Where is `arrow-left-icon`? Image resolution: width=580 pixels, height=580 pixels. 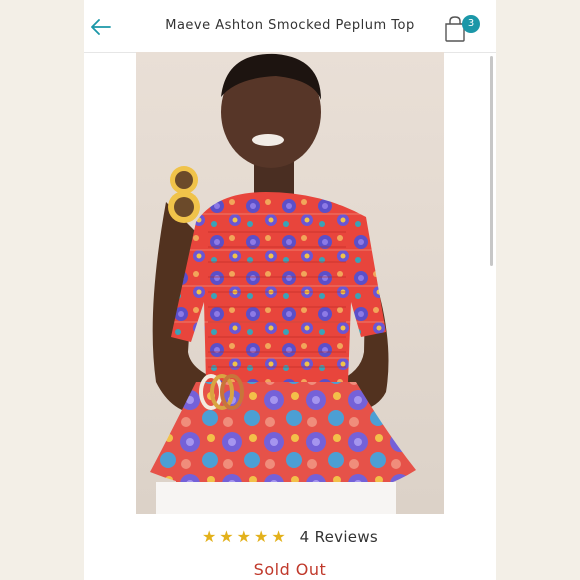
arrow-left-icon is located at coordinates (101, 27).